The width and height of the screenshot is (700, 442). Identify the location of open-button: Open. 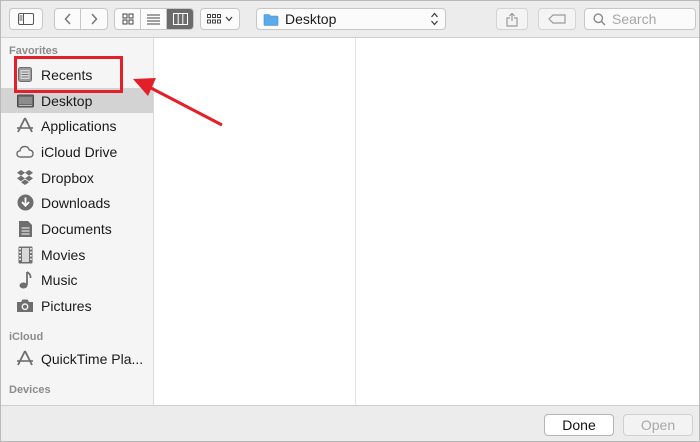
(658, 425).